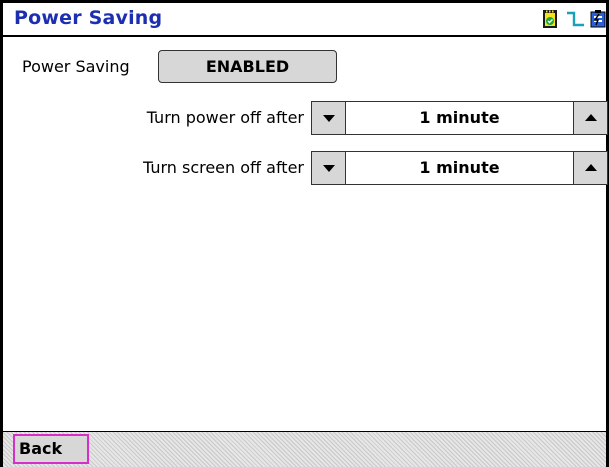 The width and height of the screenshot is (609, 467). Describe the element at coordinates (550, 19) in the screenshot. I see `sd-card-icon` at that location.